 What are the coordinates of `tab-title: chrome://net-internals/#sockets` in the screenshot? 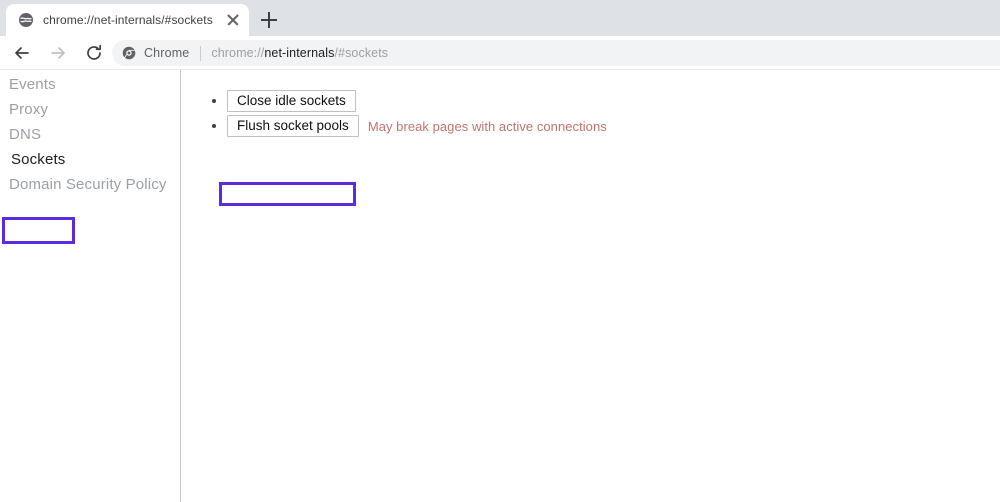 It's located at (128, 20).